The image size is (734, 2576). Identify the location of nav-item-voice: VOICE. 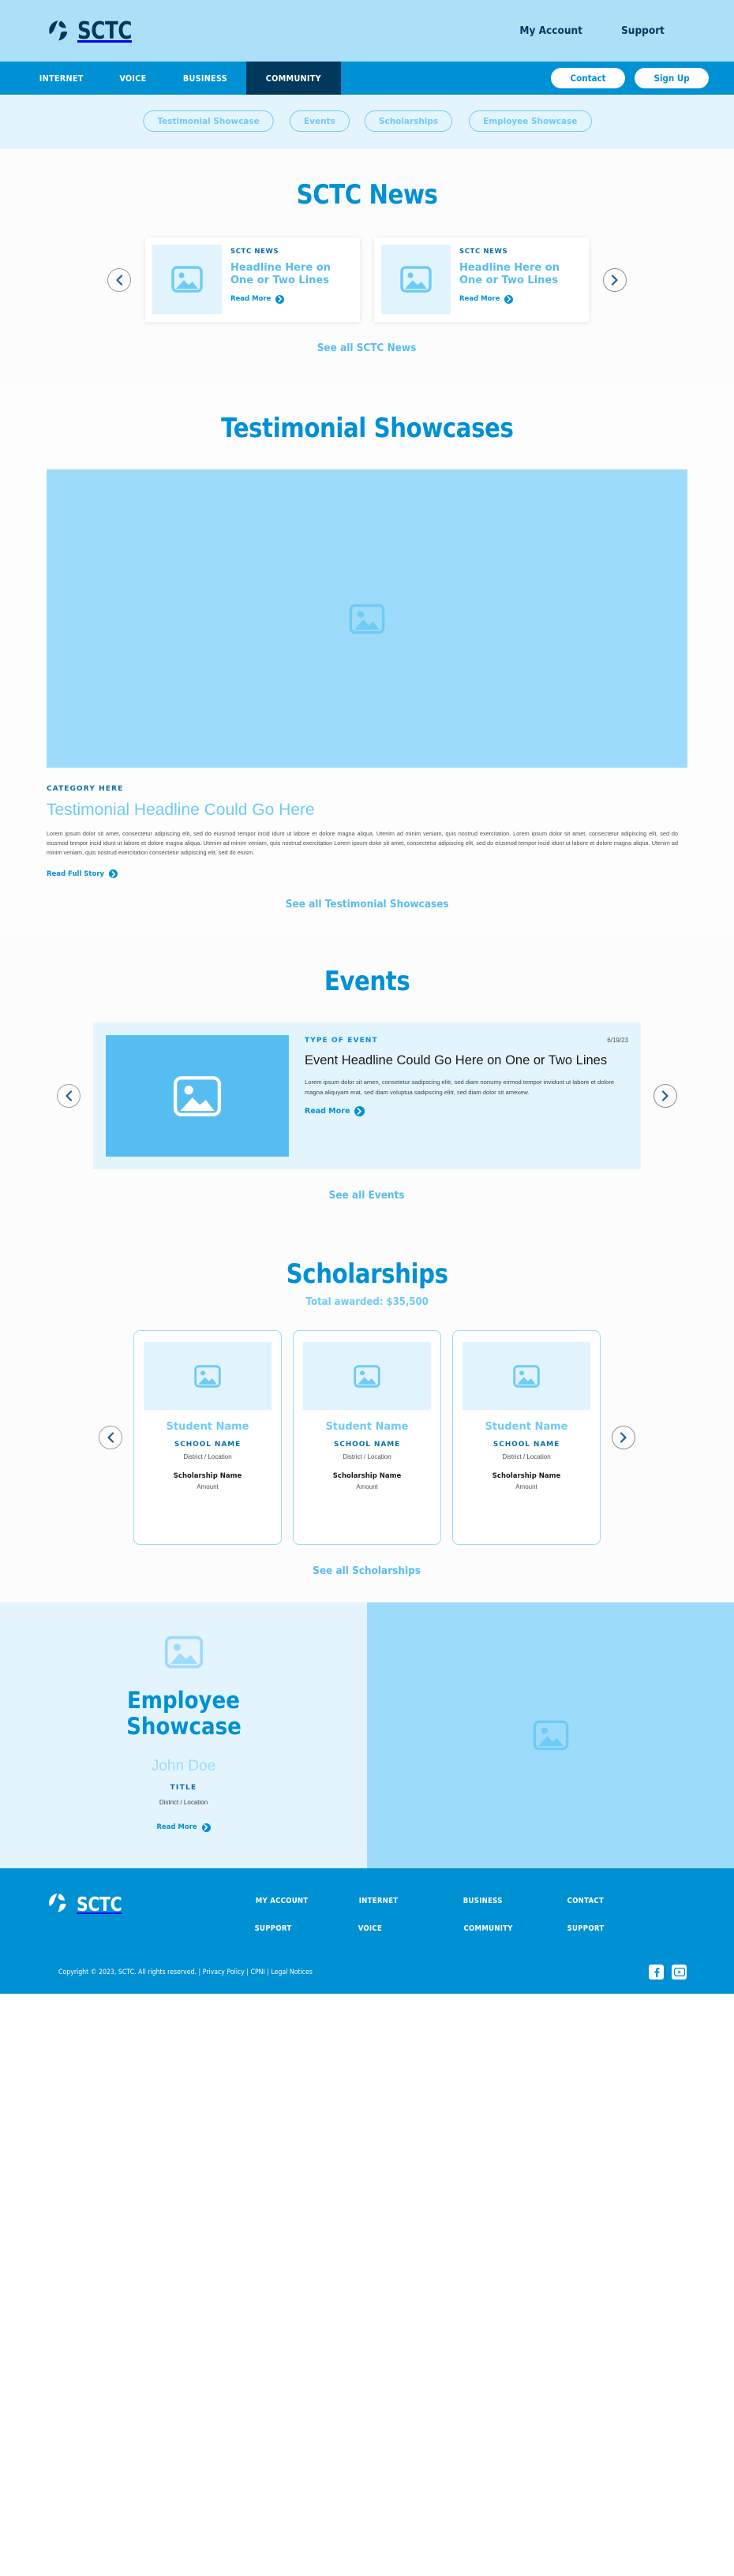
(133, 78).